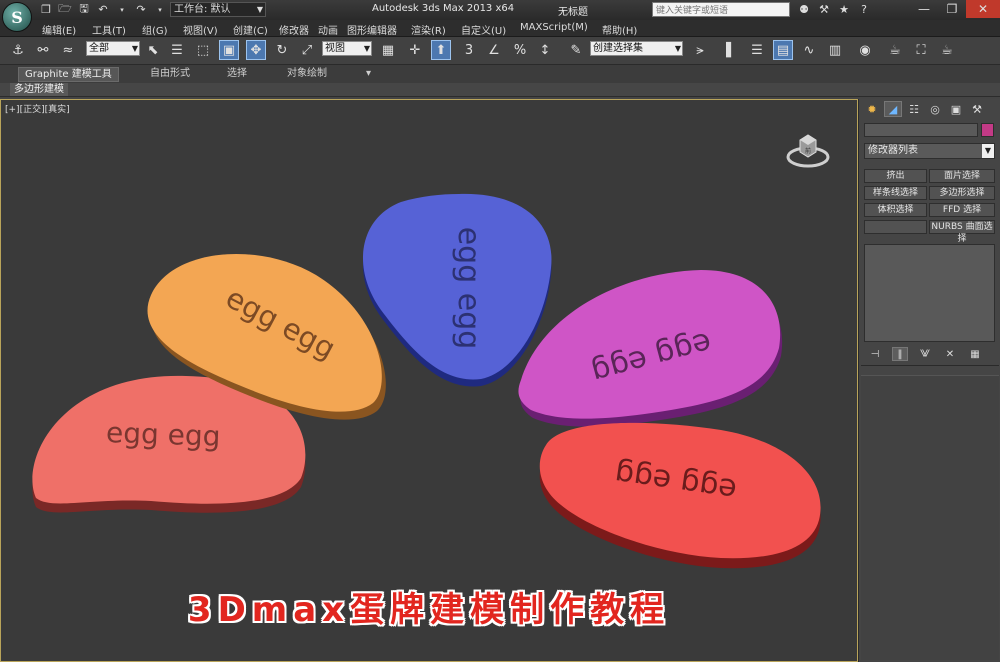 The width and height of the screenshot is (1000, 662). What do you see at coordinates (650, 348) in the screenshot?
I see `egg-plate-4: egg egg` at bounding box center [650, 348].